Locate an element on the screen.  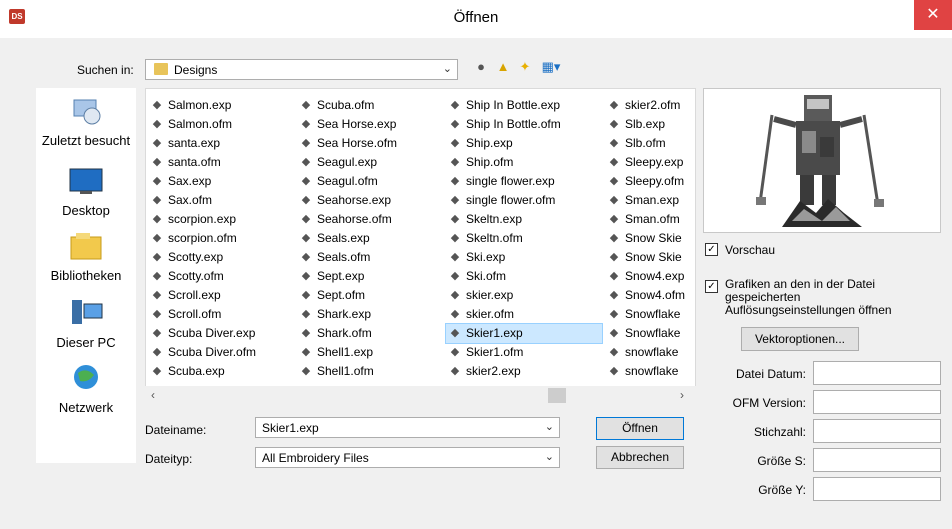
file-item: ◆ skier.ofm is located at coordinates (524, 314).